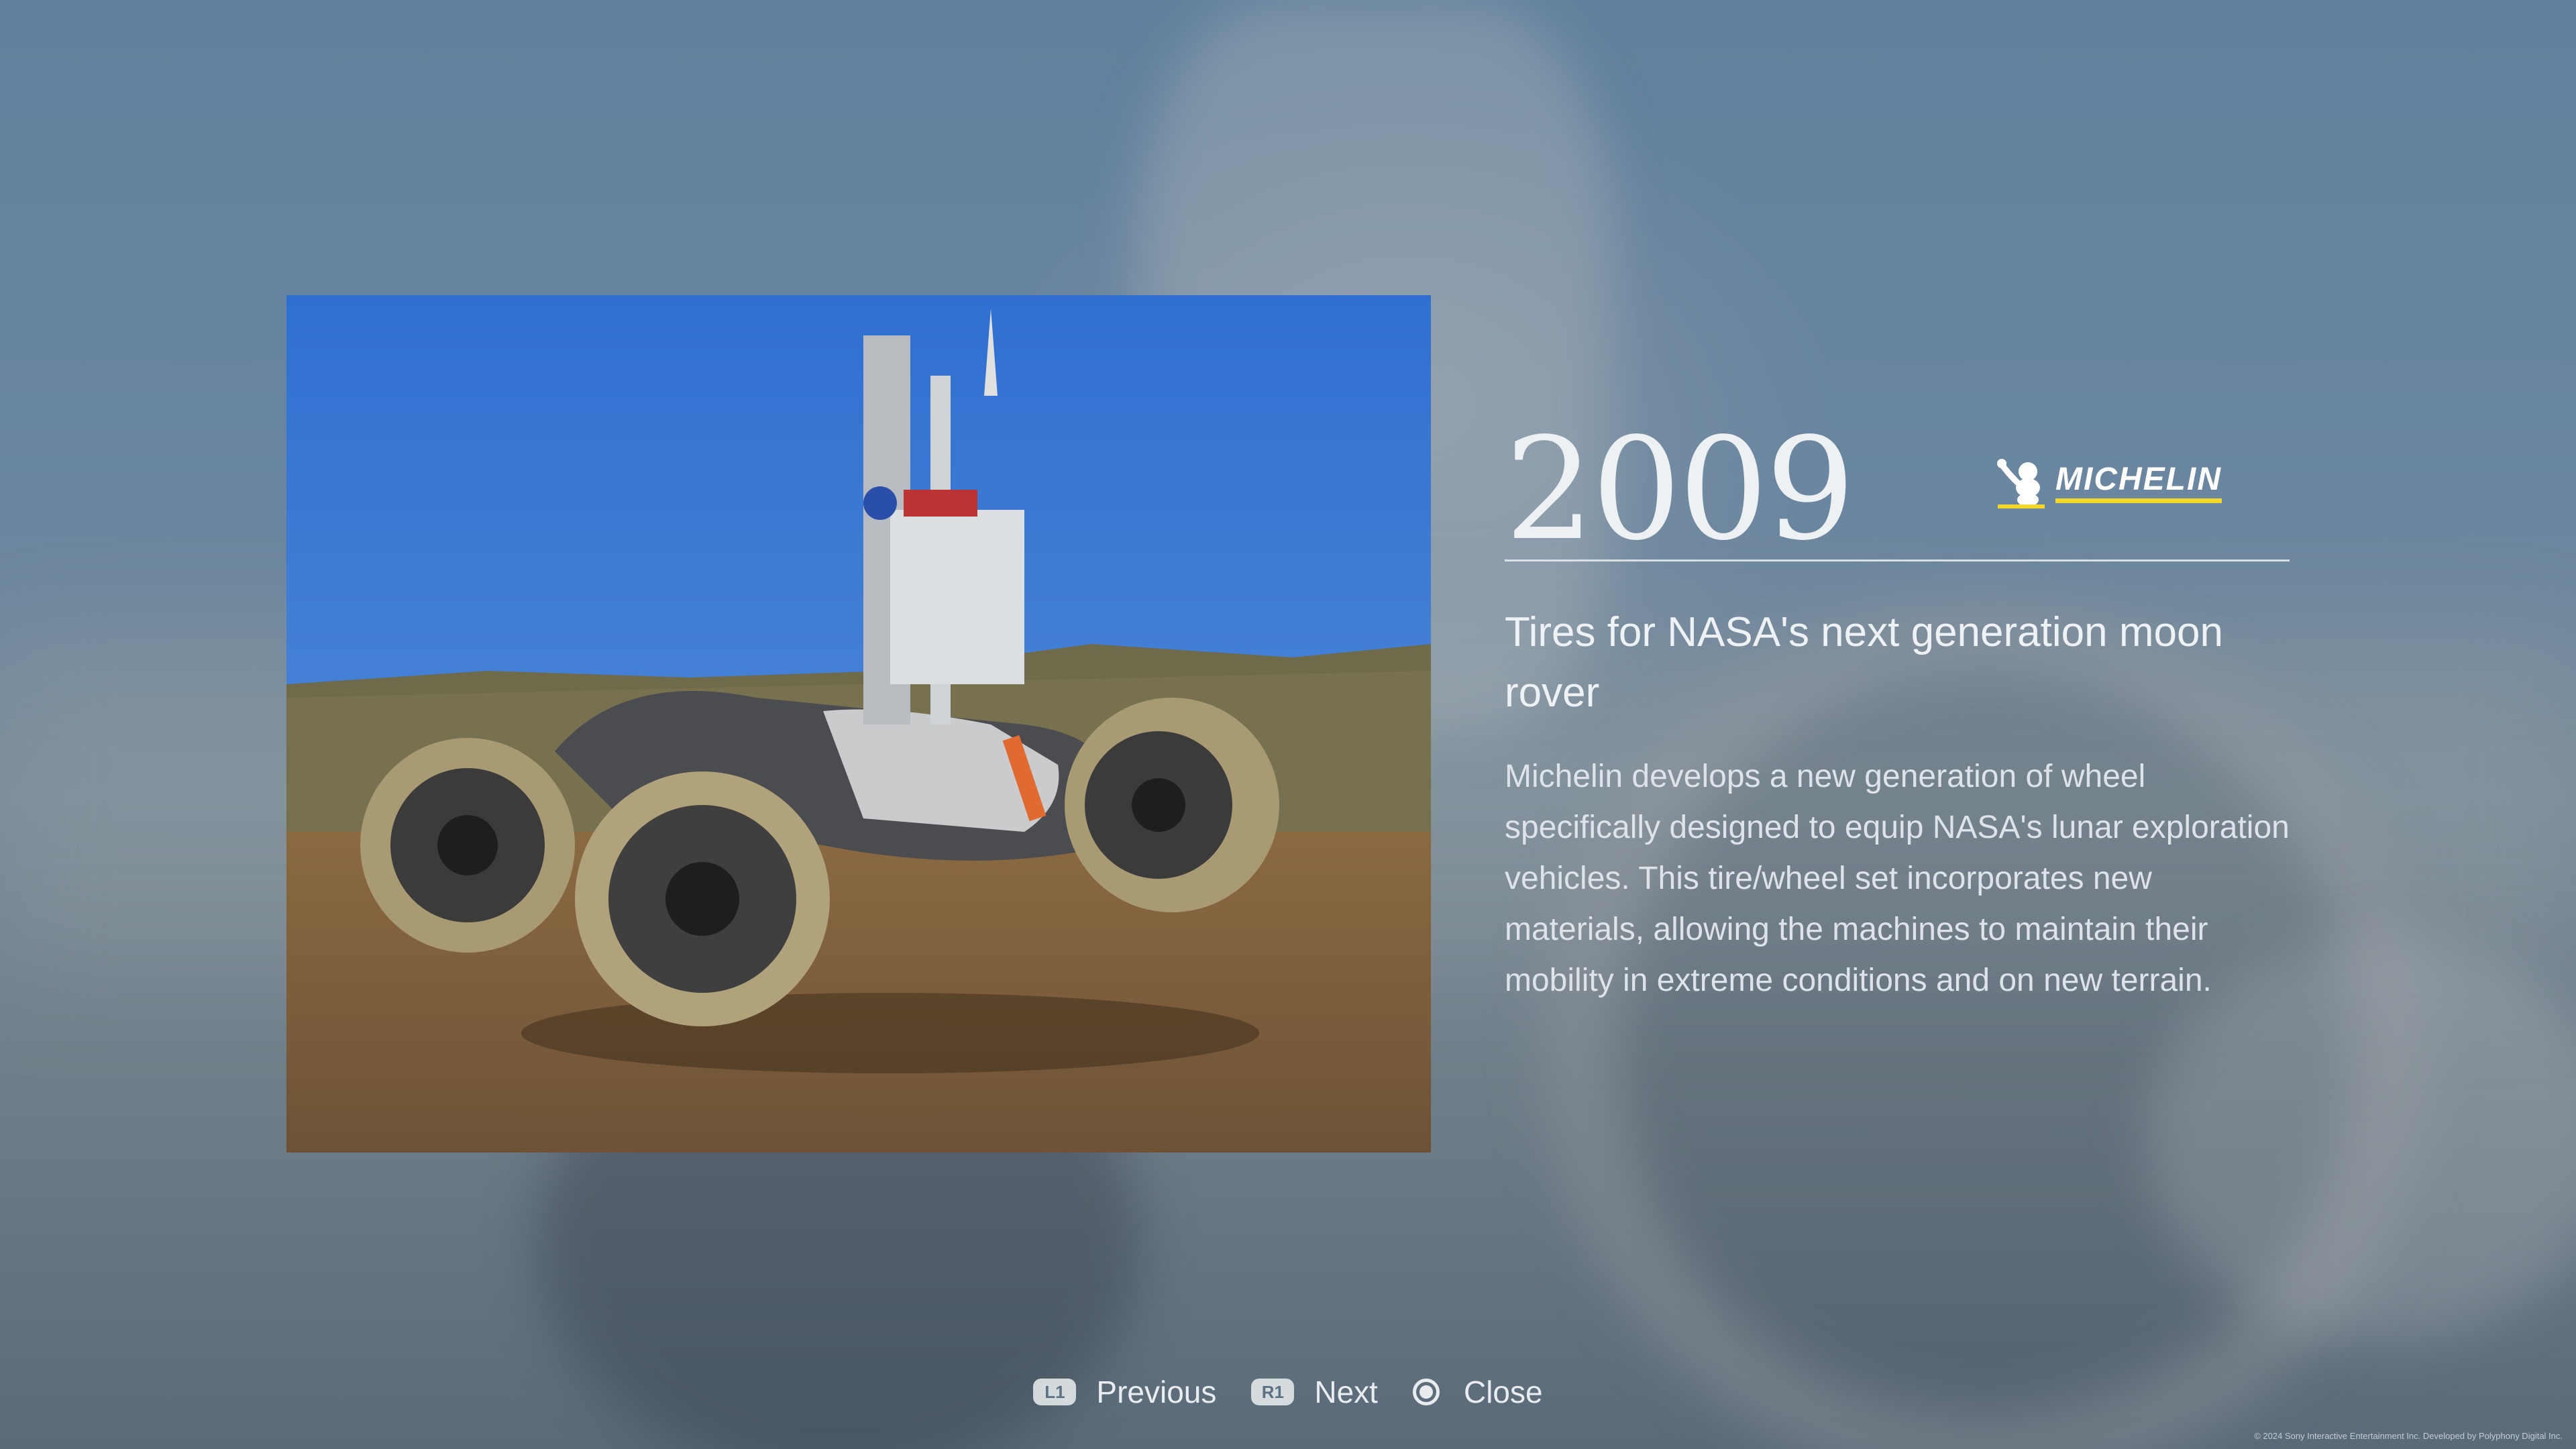  What do you see at coordinates (2138, 482) in the screenshot?
I see `brand-wordmark: MICHELIN` at bounding box center [2138, 482].